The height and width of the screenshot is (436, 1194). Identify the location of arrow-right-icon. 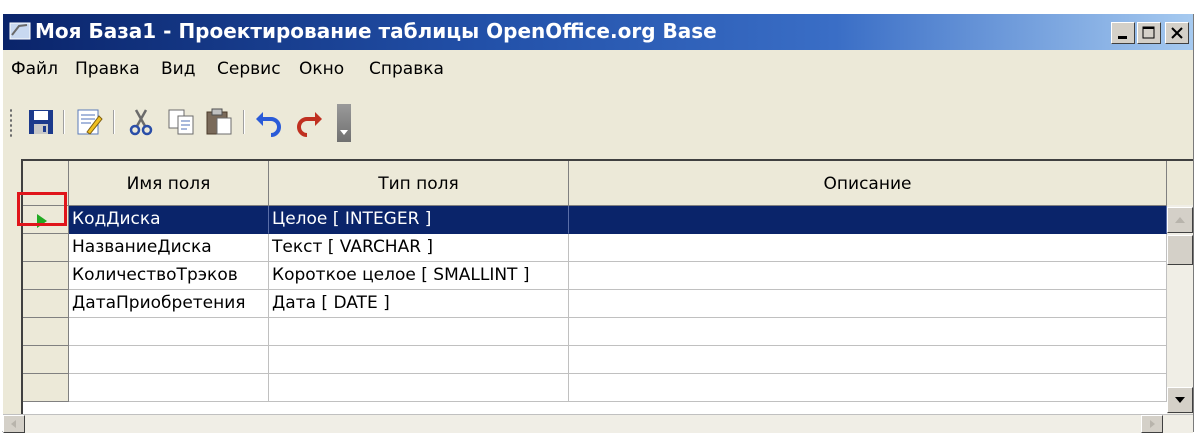
(1152, 424).